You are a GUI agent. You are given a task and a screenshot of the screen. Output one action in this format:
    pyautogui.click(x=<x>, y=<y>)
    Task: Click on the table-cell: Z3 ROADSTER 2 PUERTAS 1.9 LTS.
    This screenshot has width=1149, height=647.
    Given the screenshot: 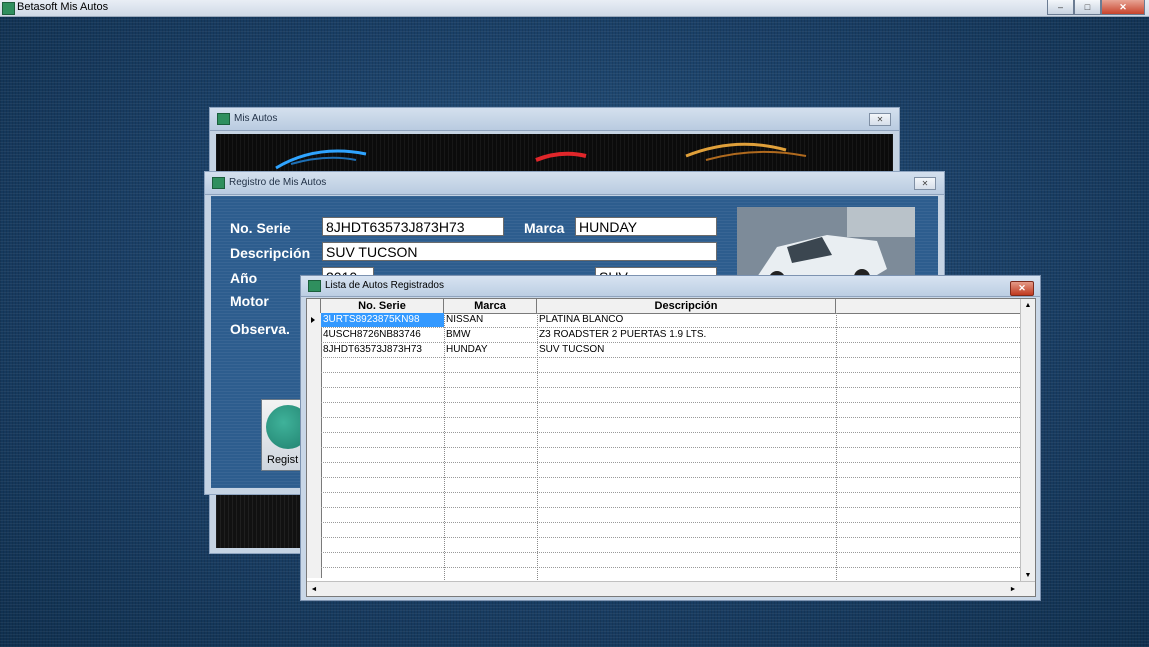 What is the action you would take?
    pyautogui.click(x=686, y=335)
    